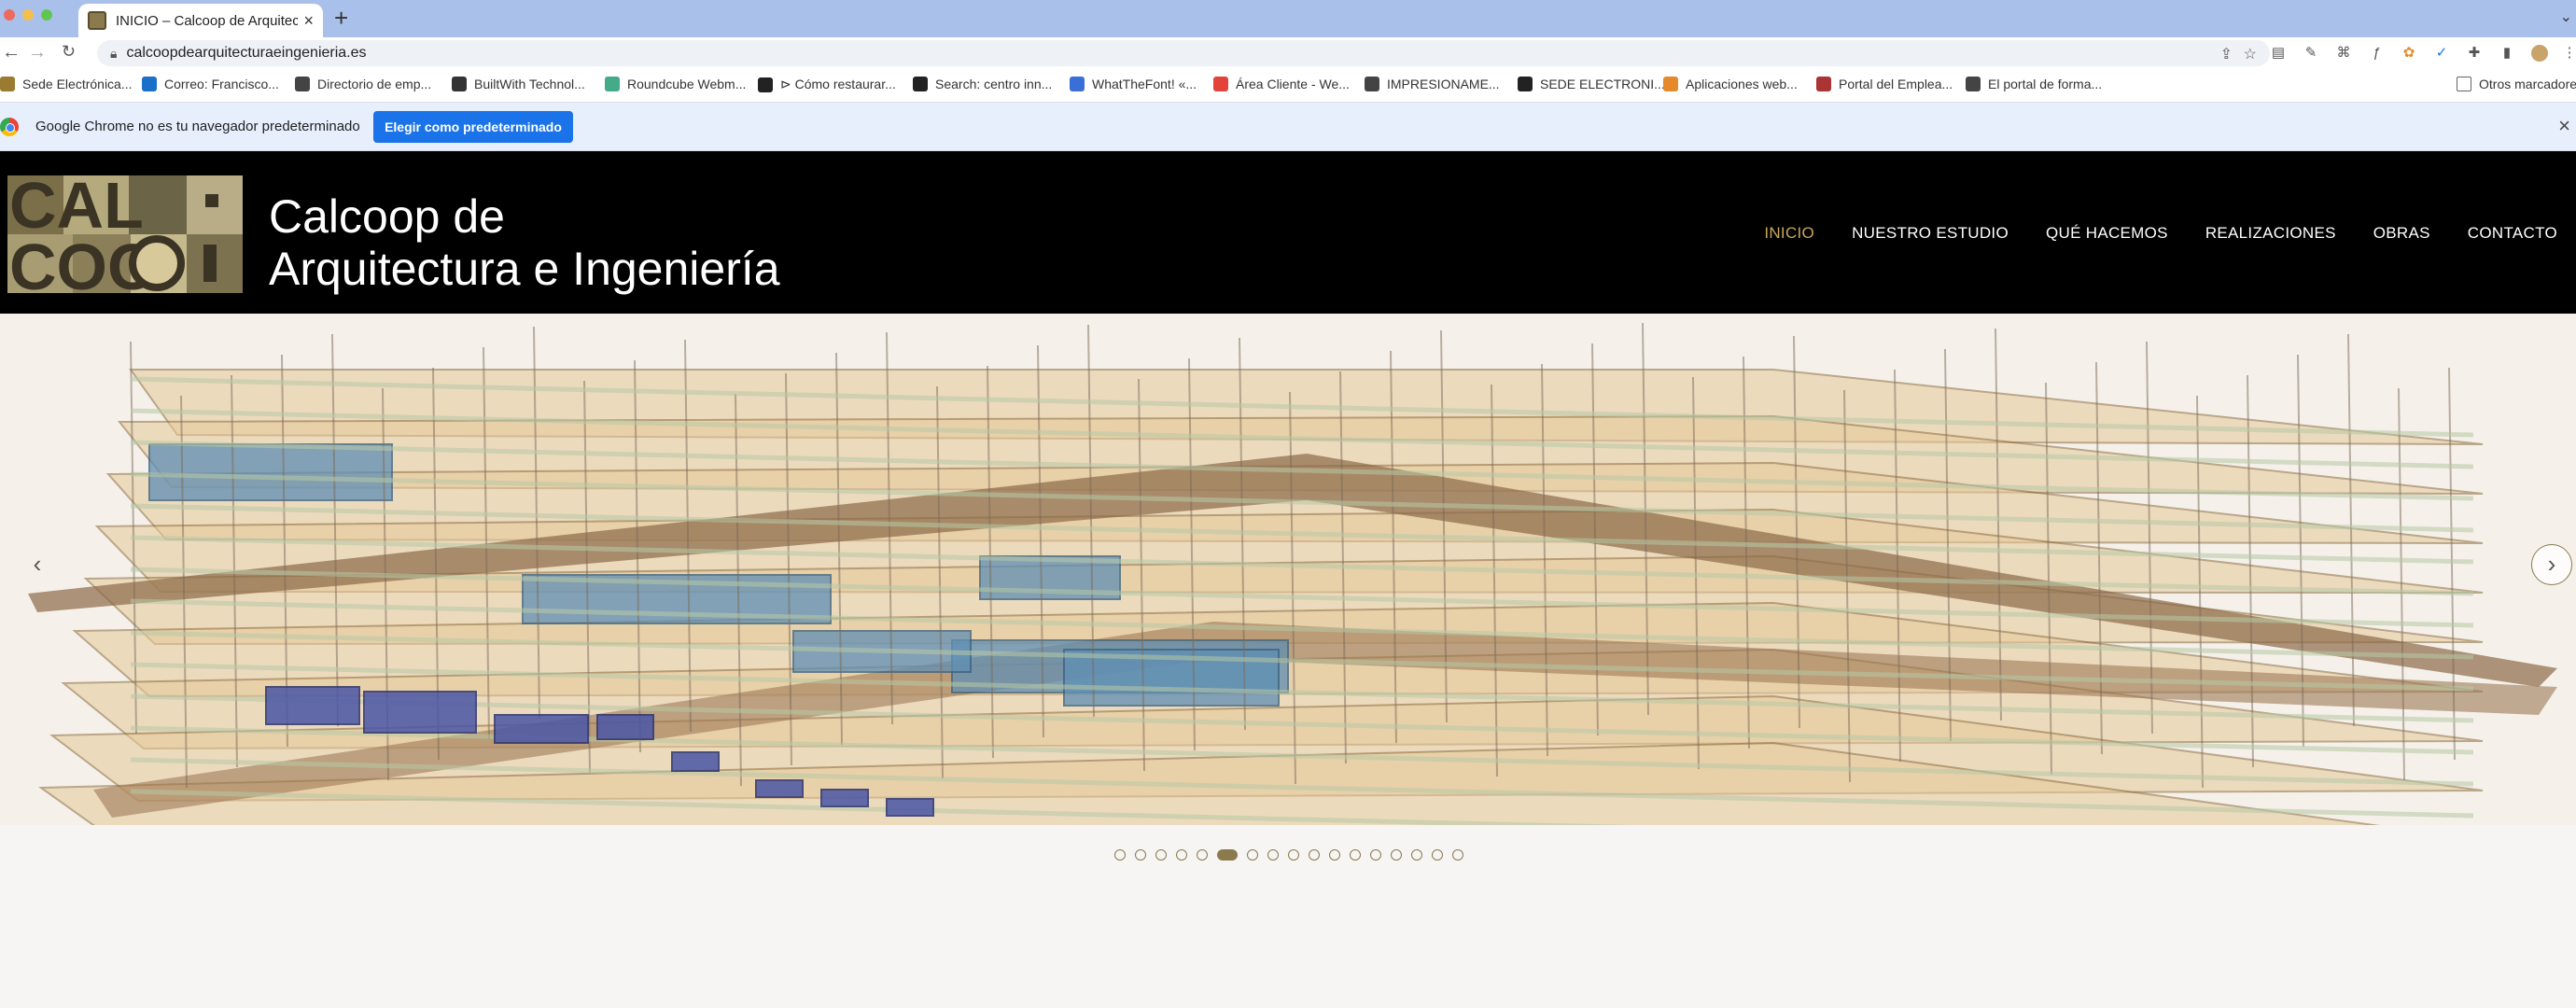  What do you see at coordinates (2464, 84) in the screenshot?
I see `folder-icon` at bounding box center [2464, 84].